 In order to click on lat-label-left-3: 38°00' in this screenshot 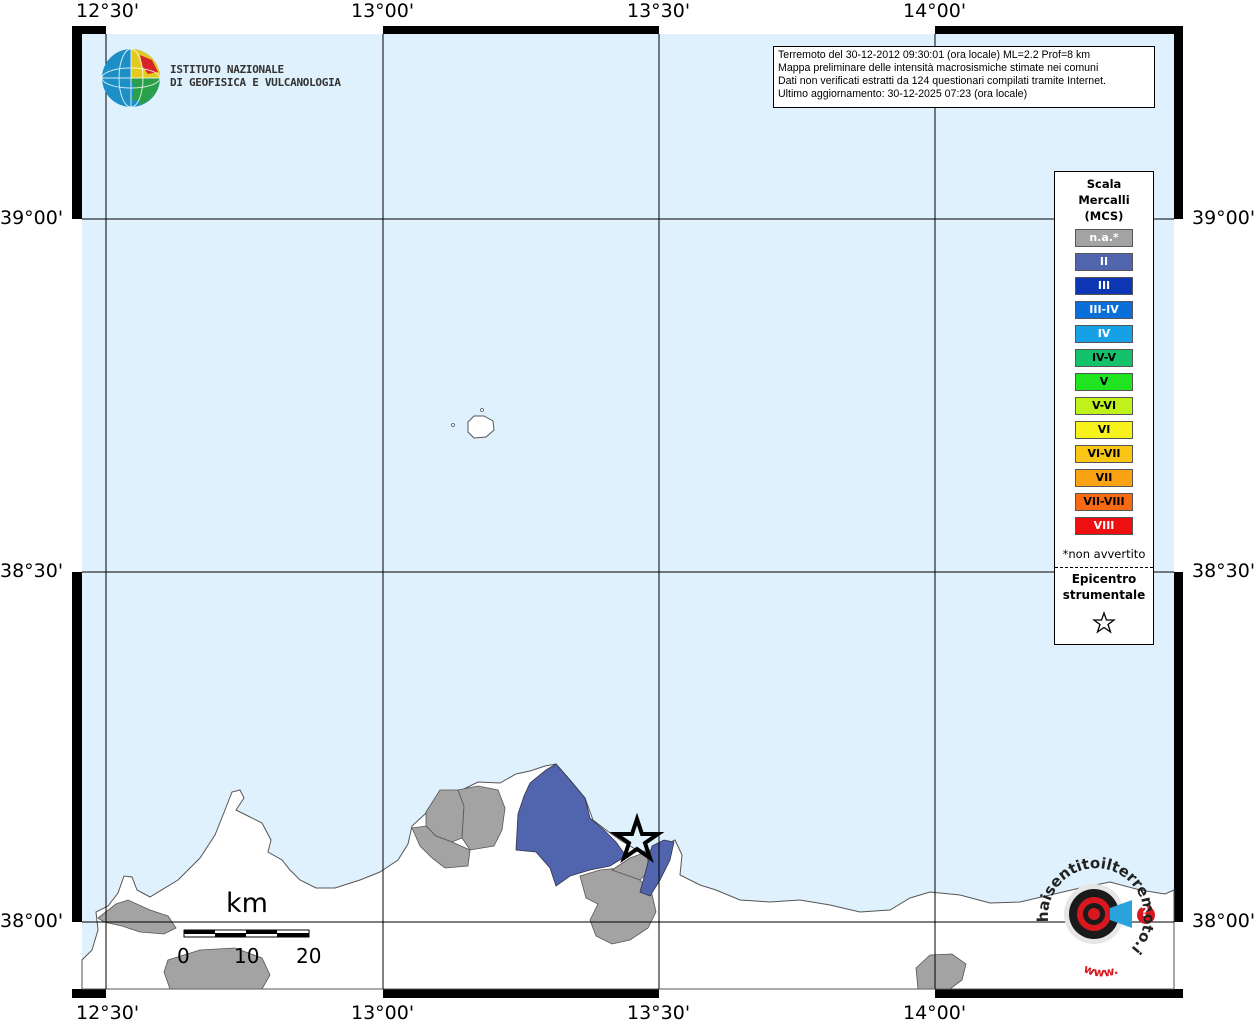, I will do `click(32, 921)`.